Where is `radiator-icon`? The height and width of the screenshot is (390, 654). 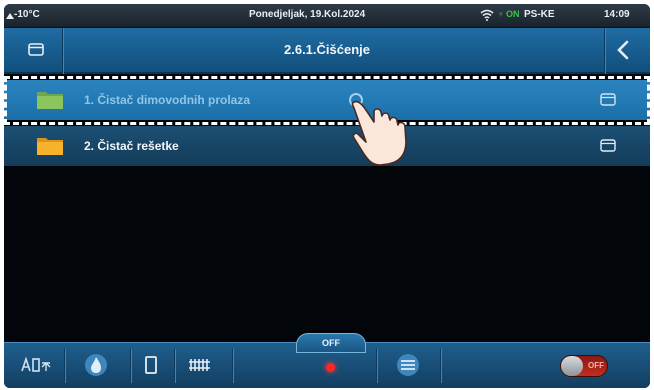
radiator-icon is located at coordinates (200, 365).